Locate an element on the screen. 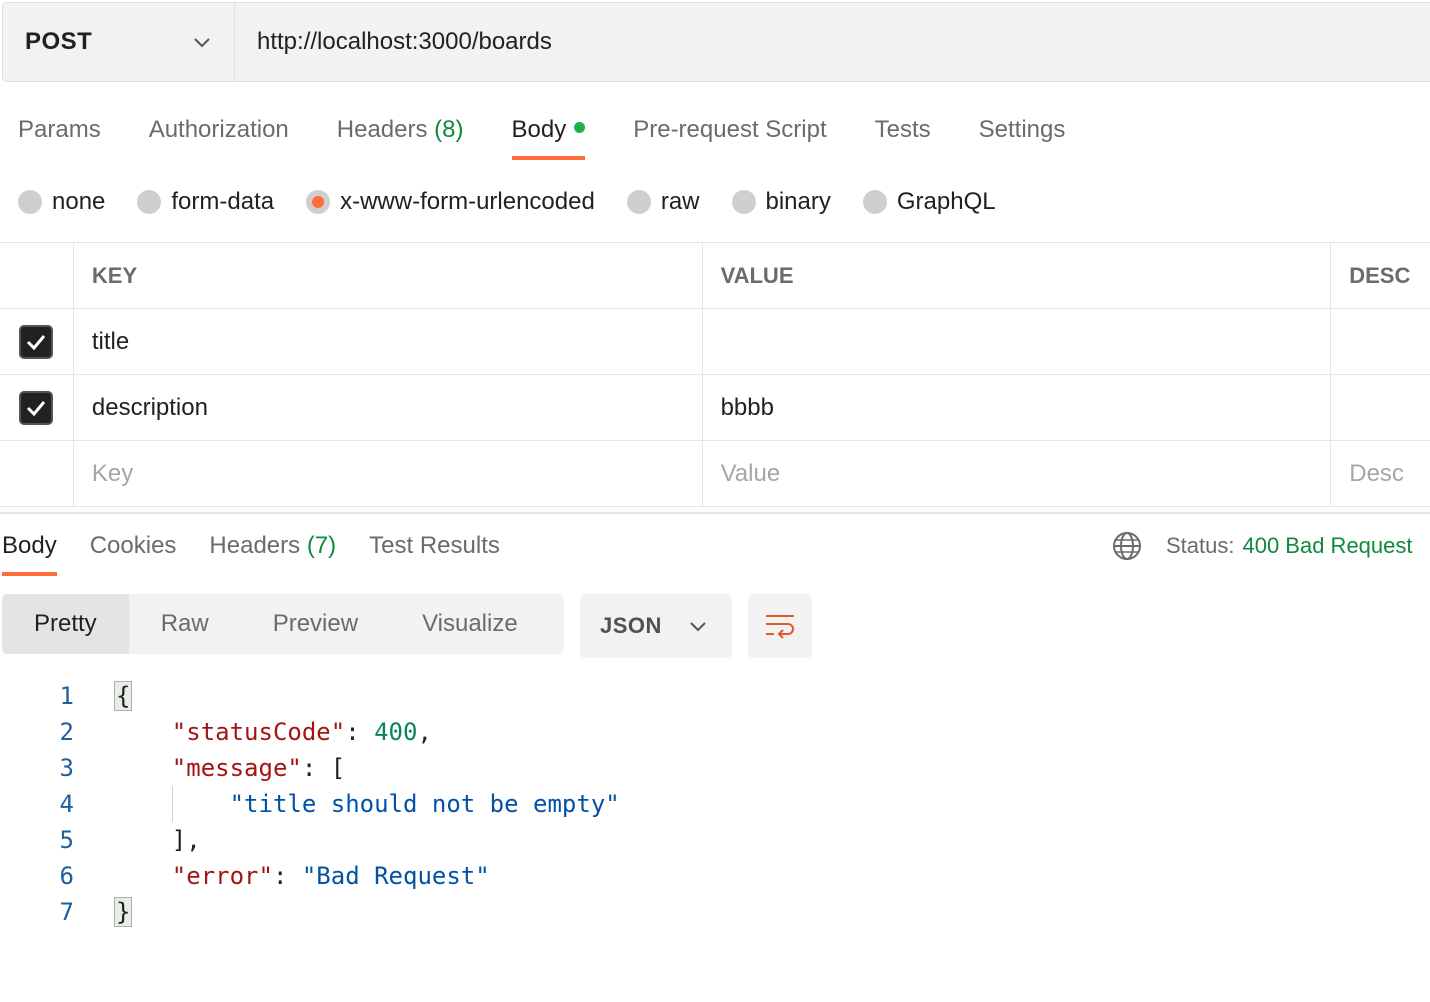  tab-params: Params is located at coordinates (59, 130).